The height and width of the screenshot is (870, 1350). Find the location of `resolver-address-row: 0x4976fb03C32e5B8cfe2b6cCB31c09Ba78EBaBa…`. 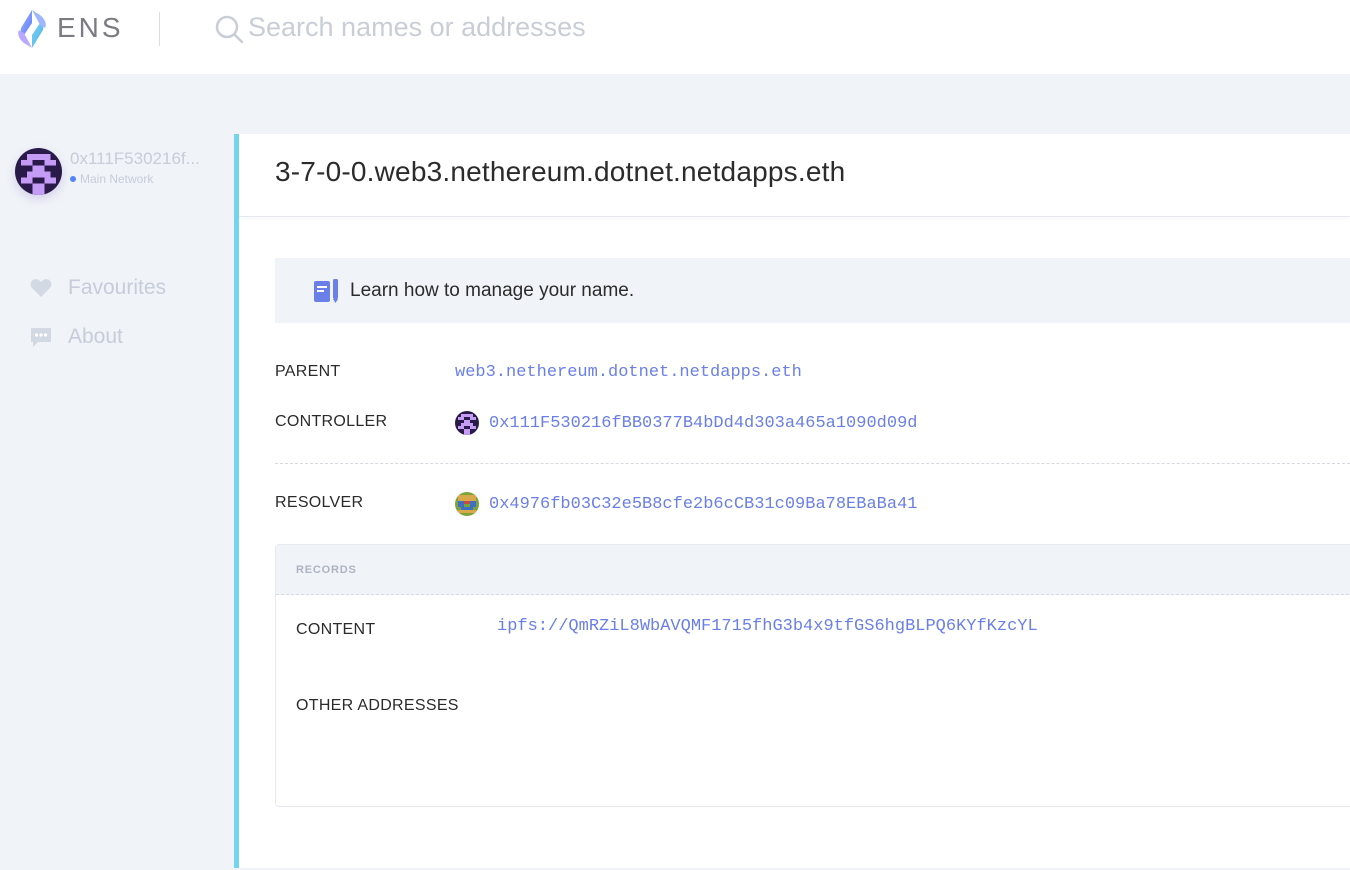

resolver-address-row: 0x4976fb03C32e5B8cfe2b6cCB31c09Ba78EBaBa… is located at coordinates (686, 504).